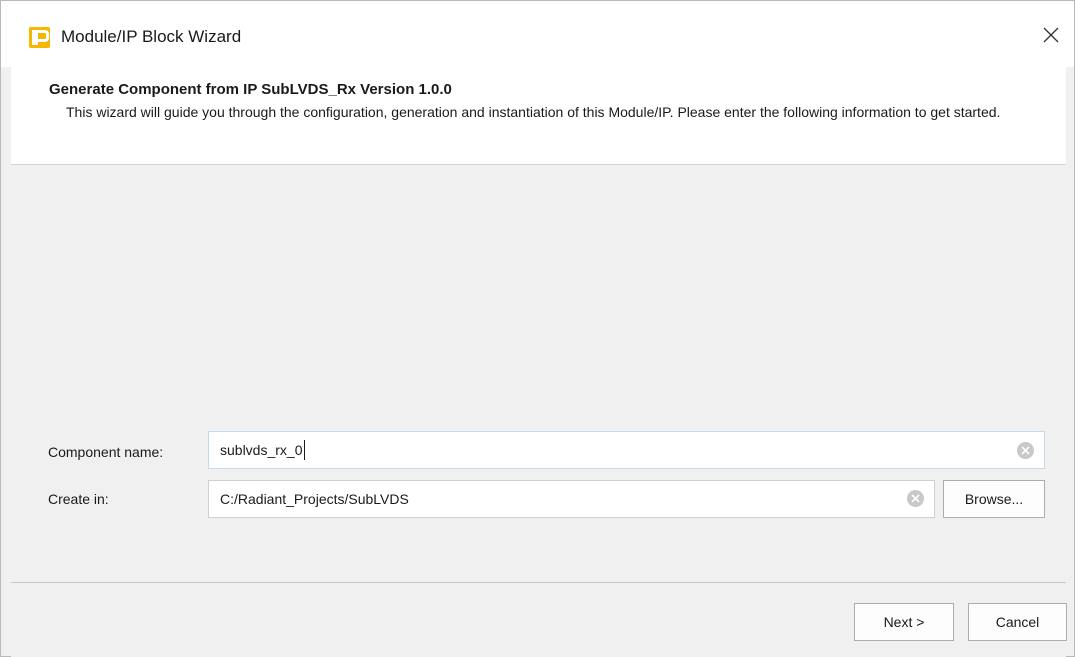 Image resolution: width=1075 pixels, height=657 pixels. What do you see at coordinates (1025, 450) in the screenshot?
I see `clear-component-name-icon` at bounding box center [1025, 450].